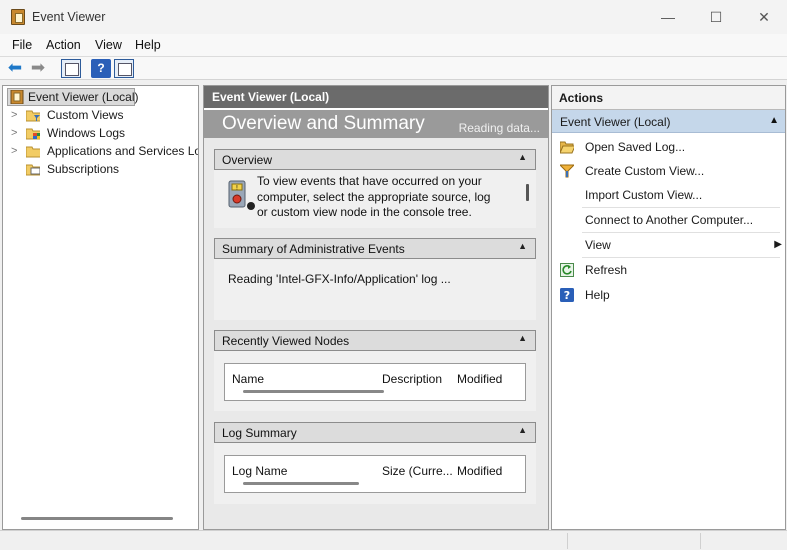 Image resolution: width=787 pixels, height=550 pixels. What do you see at coordinates (393, 45) in the screenshot?
I see `menu-bar: File Action View Help` at bounding box center [393, 45].